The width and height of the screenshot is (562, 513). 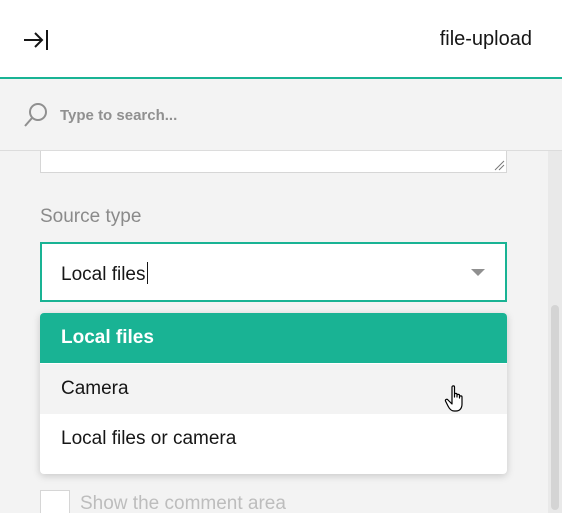 I want to click on source-type-label: Source type, so click(x=91, y=216).